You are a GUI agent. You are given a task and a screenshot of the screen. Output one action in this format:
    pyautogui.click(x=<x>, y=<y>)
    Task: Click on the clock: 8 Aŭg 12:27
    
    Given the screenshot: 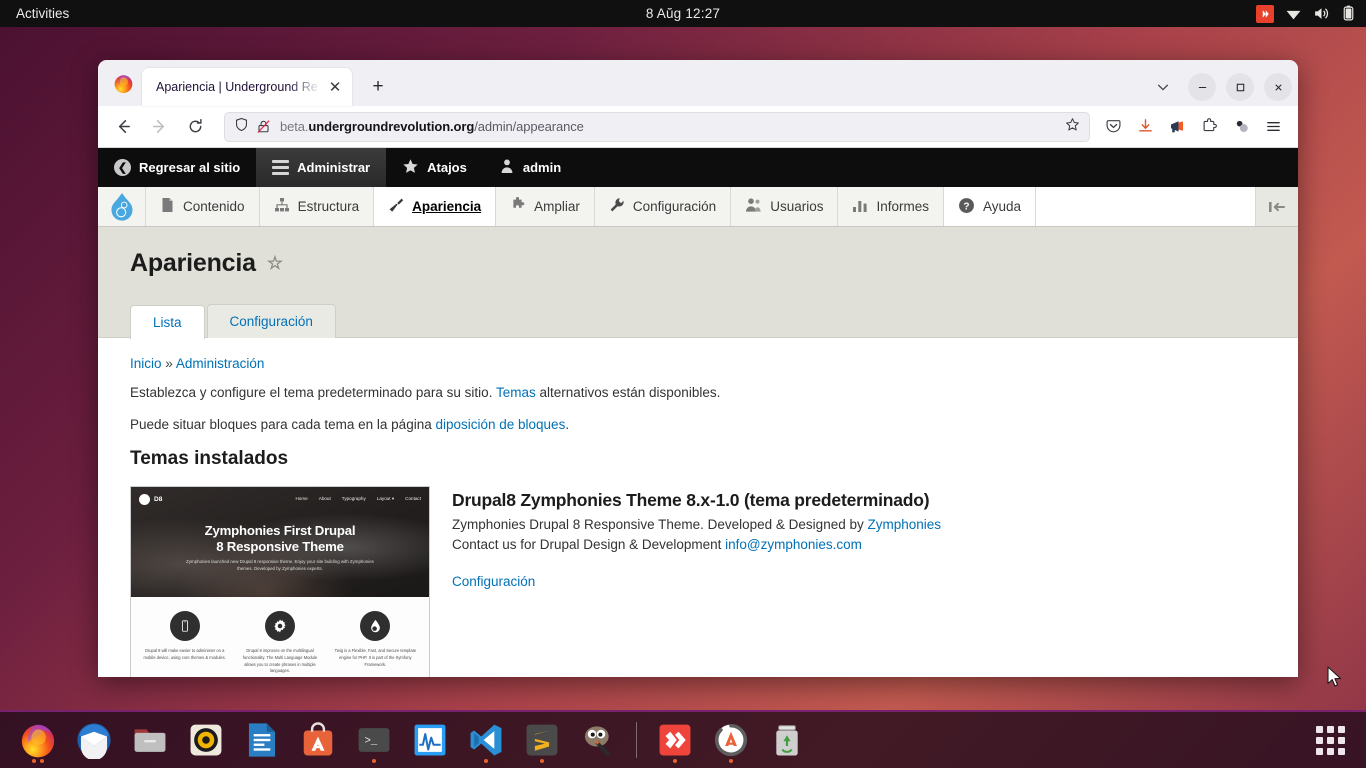 What is the action you would take?
    pyautogui.click(x=683, y=13)
    